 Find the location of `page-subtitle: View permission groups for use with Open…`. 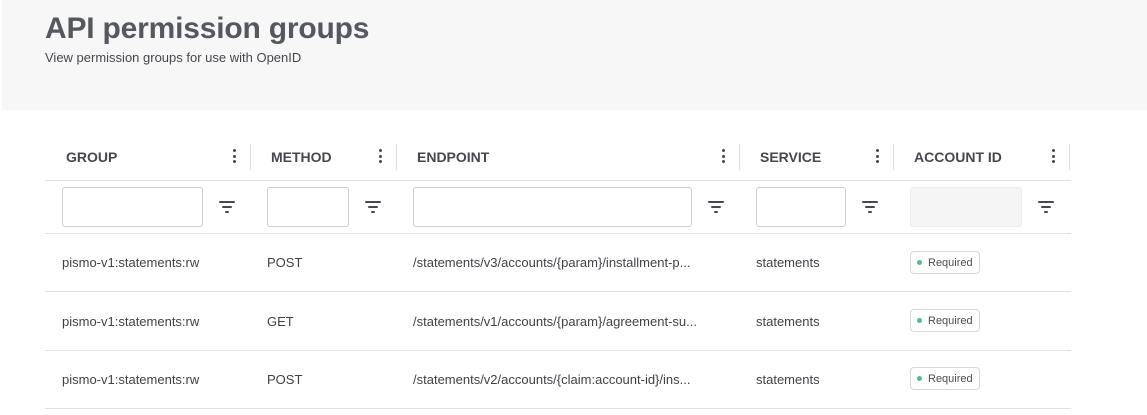

page-subtitle: View permission groups for use with Open… is located at coordinates (173, 57).